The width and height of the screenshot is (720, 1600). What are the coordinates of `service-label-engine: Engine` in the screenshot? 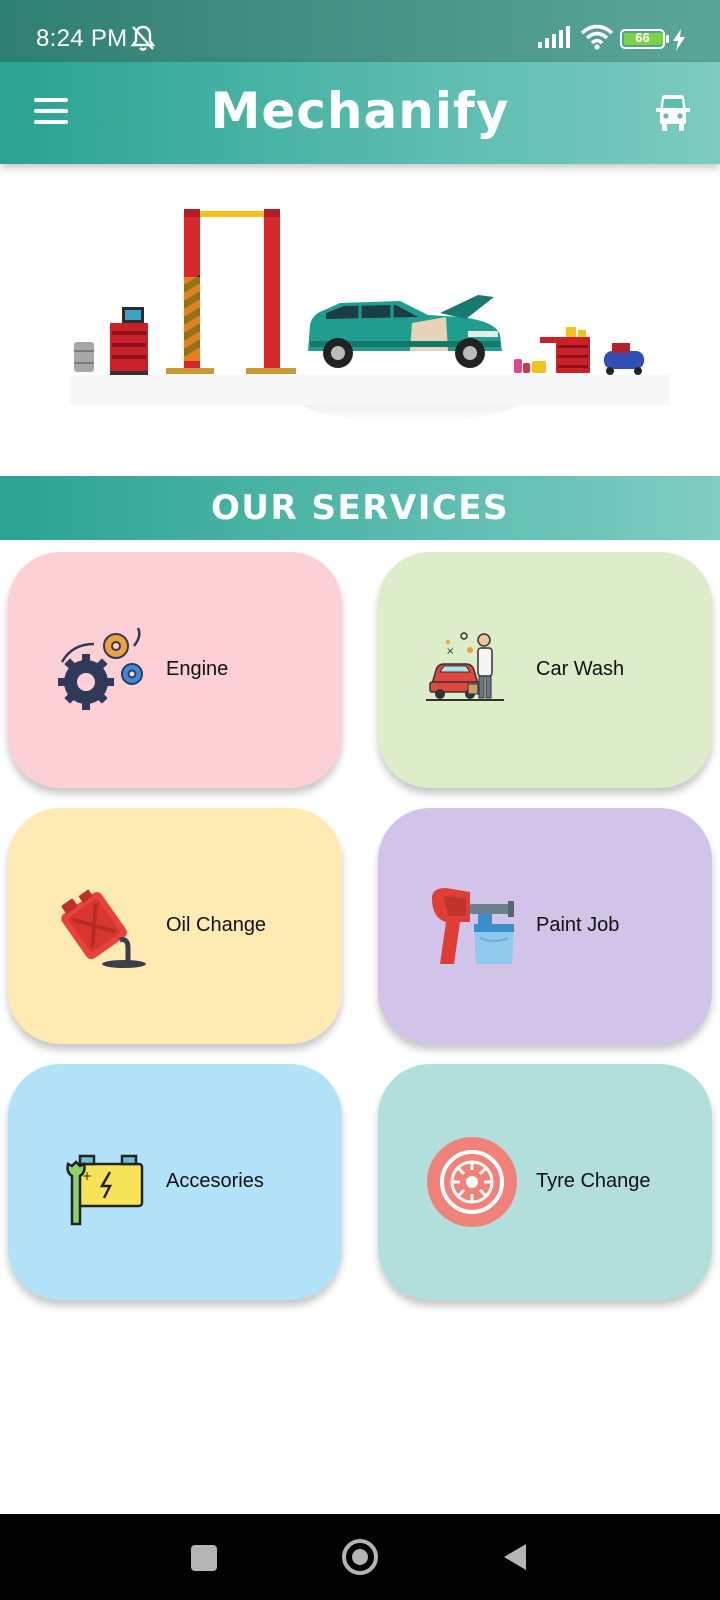 It's located at (197, 669).